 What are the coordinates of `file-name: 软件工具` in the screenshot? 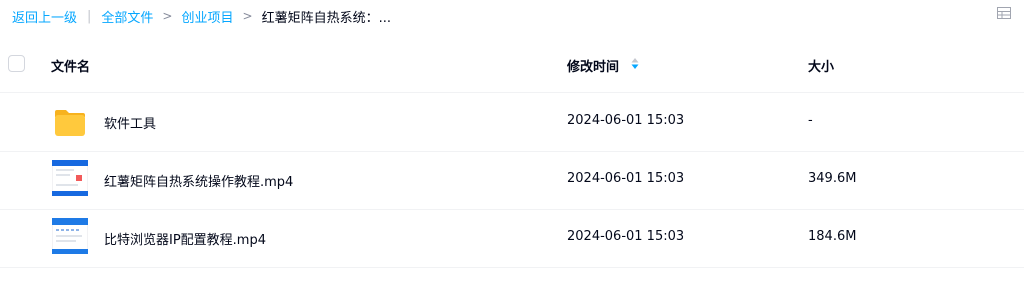 It's located at (130, 122).